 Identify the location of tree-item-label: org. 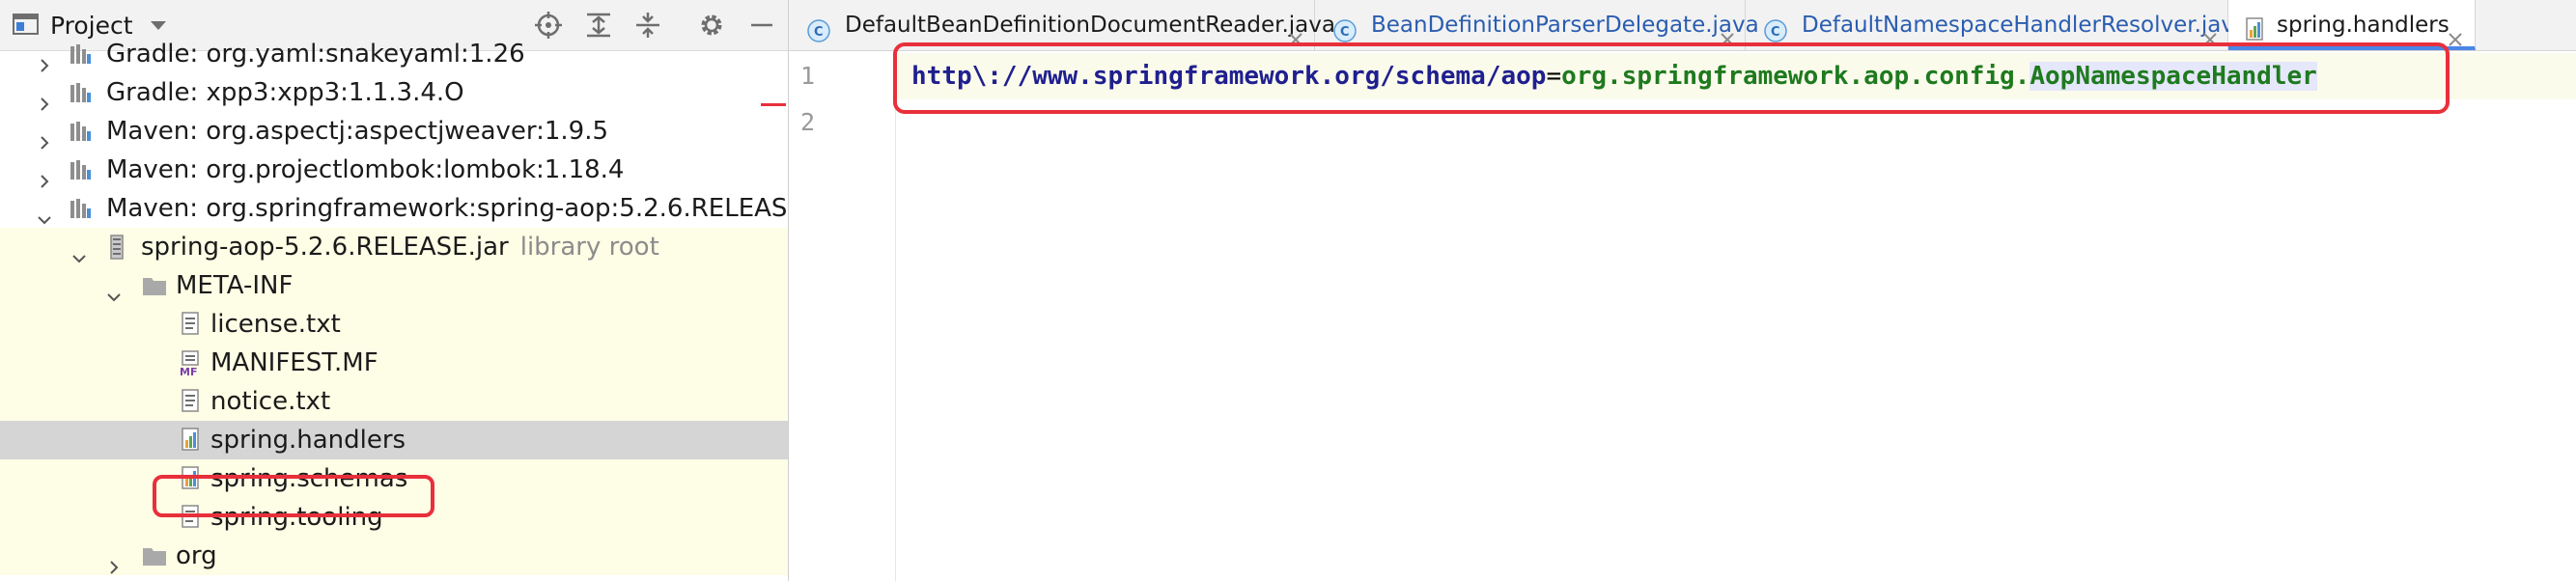
(197, 556).